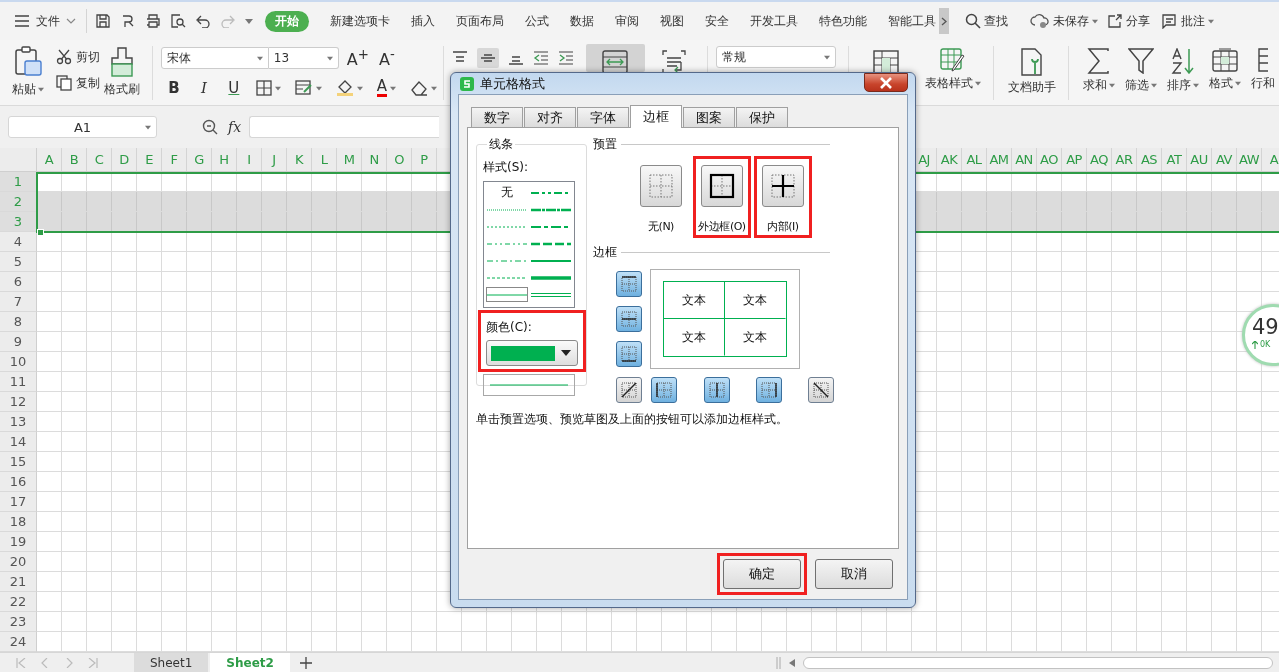  Describe the element at coordinates (783, 226) in the screenshot. I see `preset-label: 内部(I)` at that location.